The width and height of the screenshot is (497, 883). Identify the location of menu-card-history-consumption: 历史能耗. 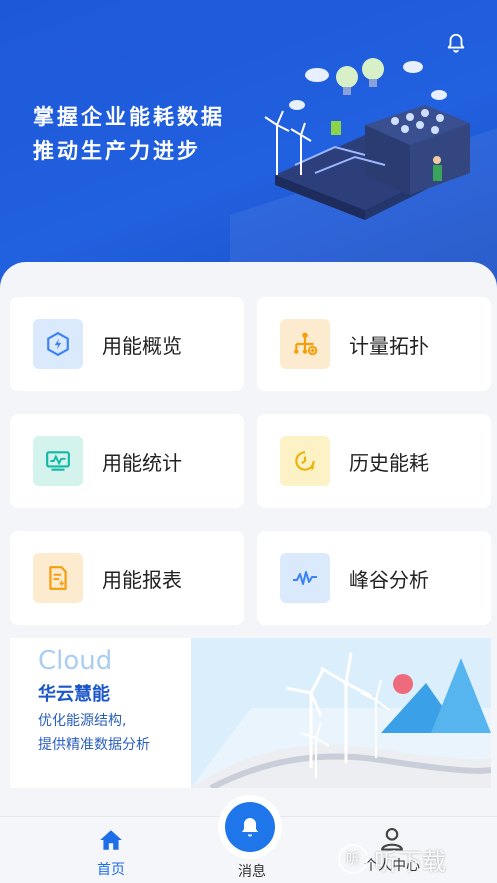
(374, 461).